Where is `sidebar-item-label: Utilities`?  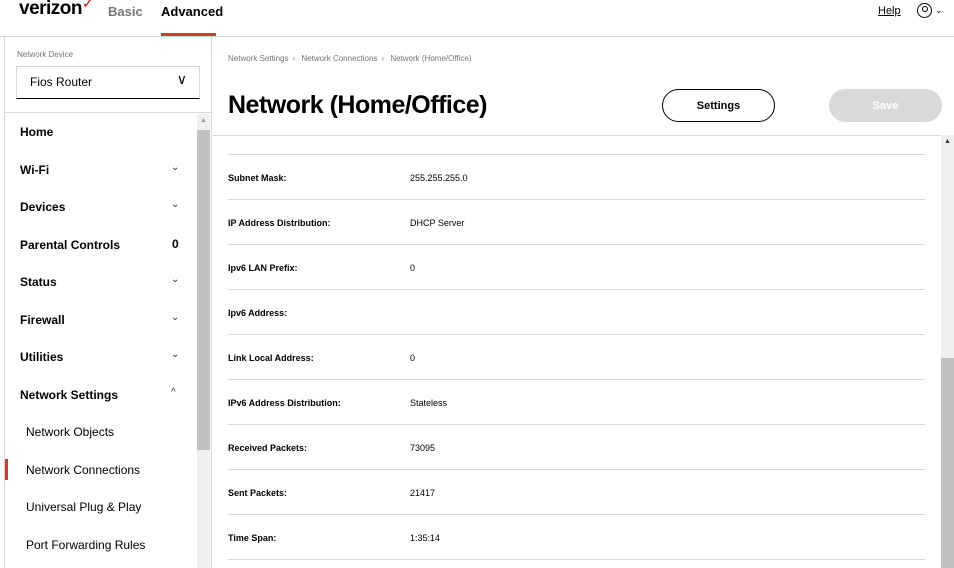 sidebar-item-label: Utilities is located at coordinates (42, 357).